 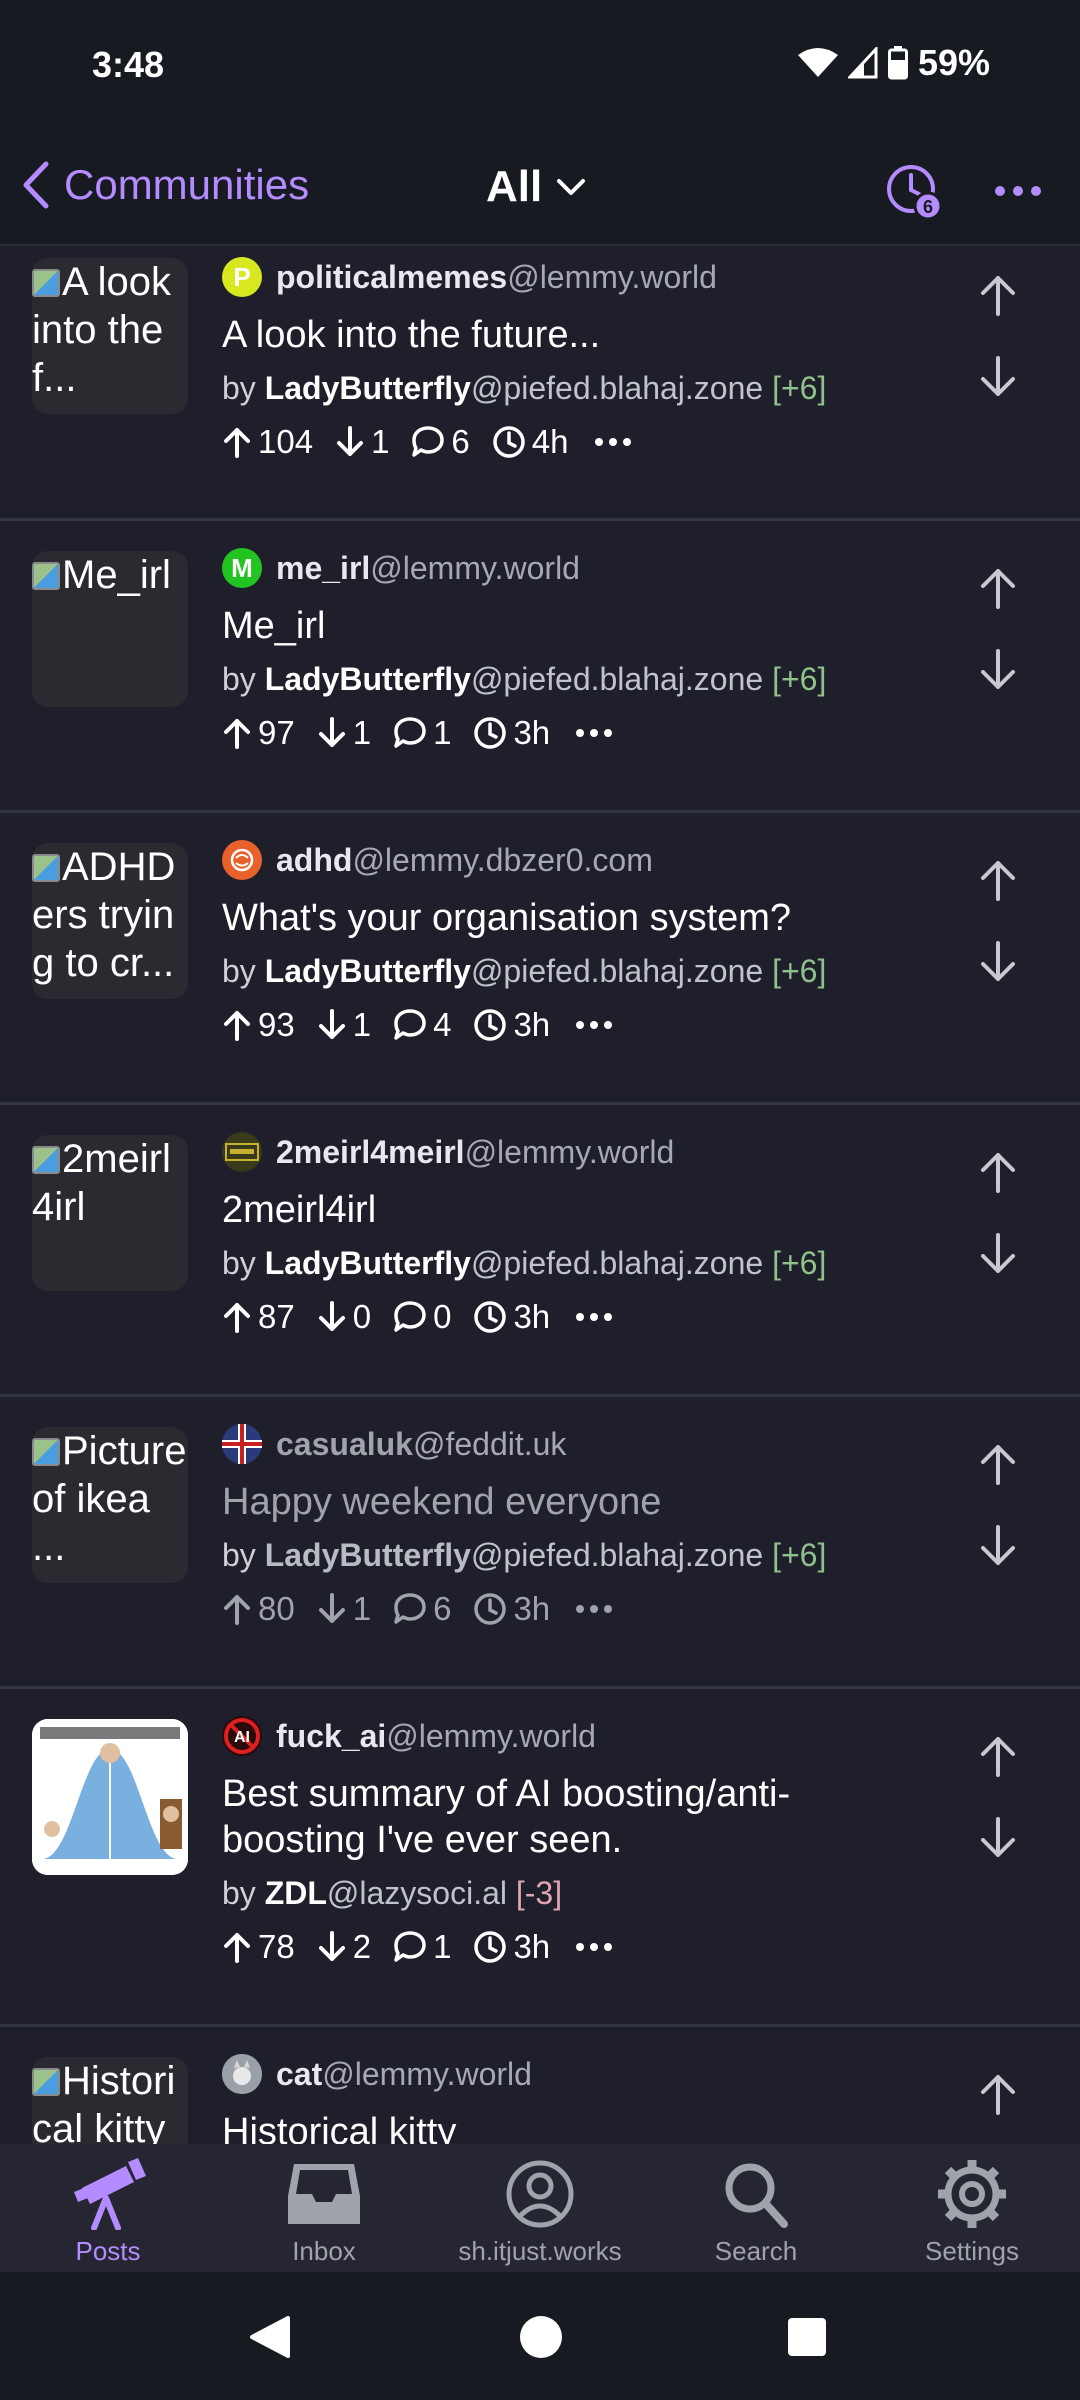 What do you see at coordinates (540, 2208) in the screenshot?
I see `nav-account: sh.itjust.works` at bounding box center [540, 2208].